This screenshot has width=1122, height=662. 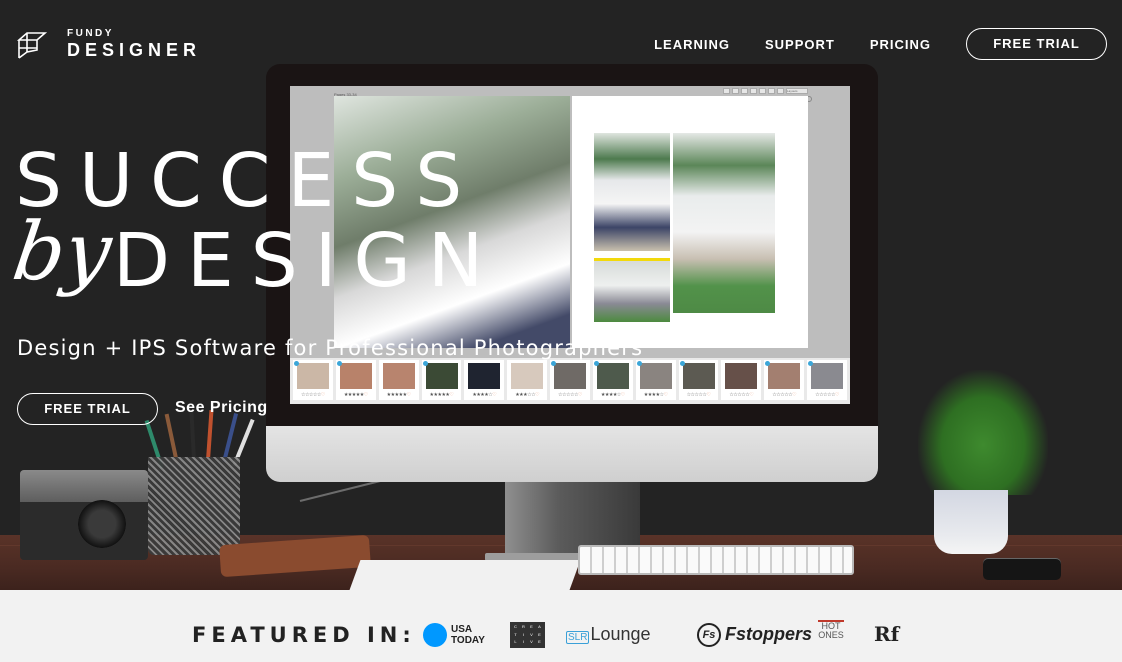 What do you see at coordinates (561, 626) in the screenshot?
I see `featured-in-bar` at bounding box center [561, 626].